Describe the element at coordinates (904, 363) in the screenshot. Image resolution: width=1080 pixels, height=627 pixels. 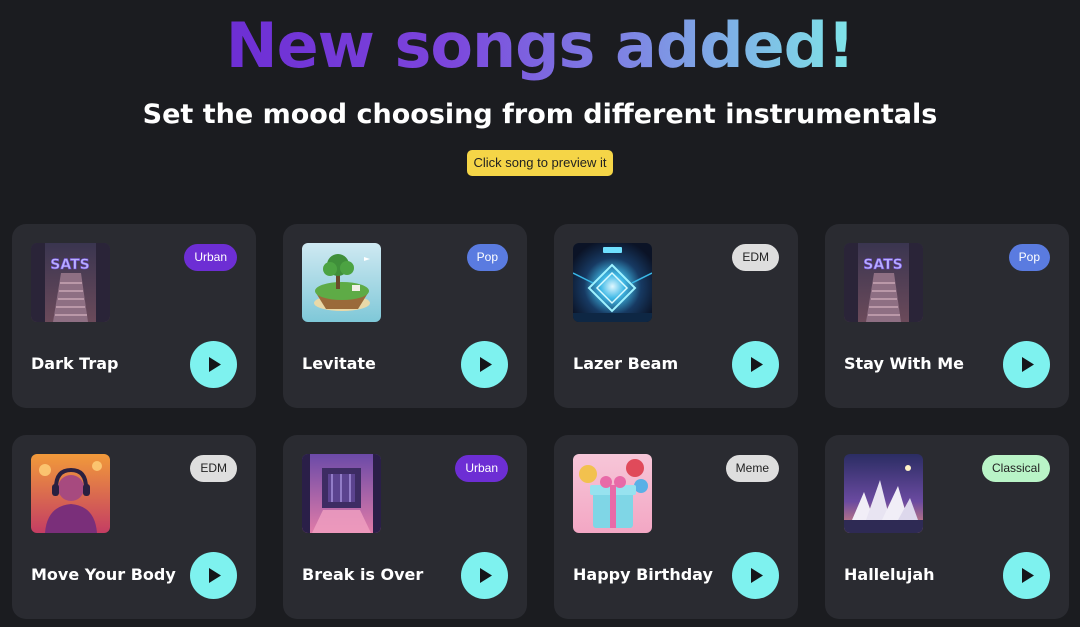
I see `song-title: Stay With Me` at that location.